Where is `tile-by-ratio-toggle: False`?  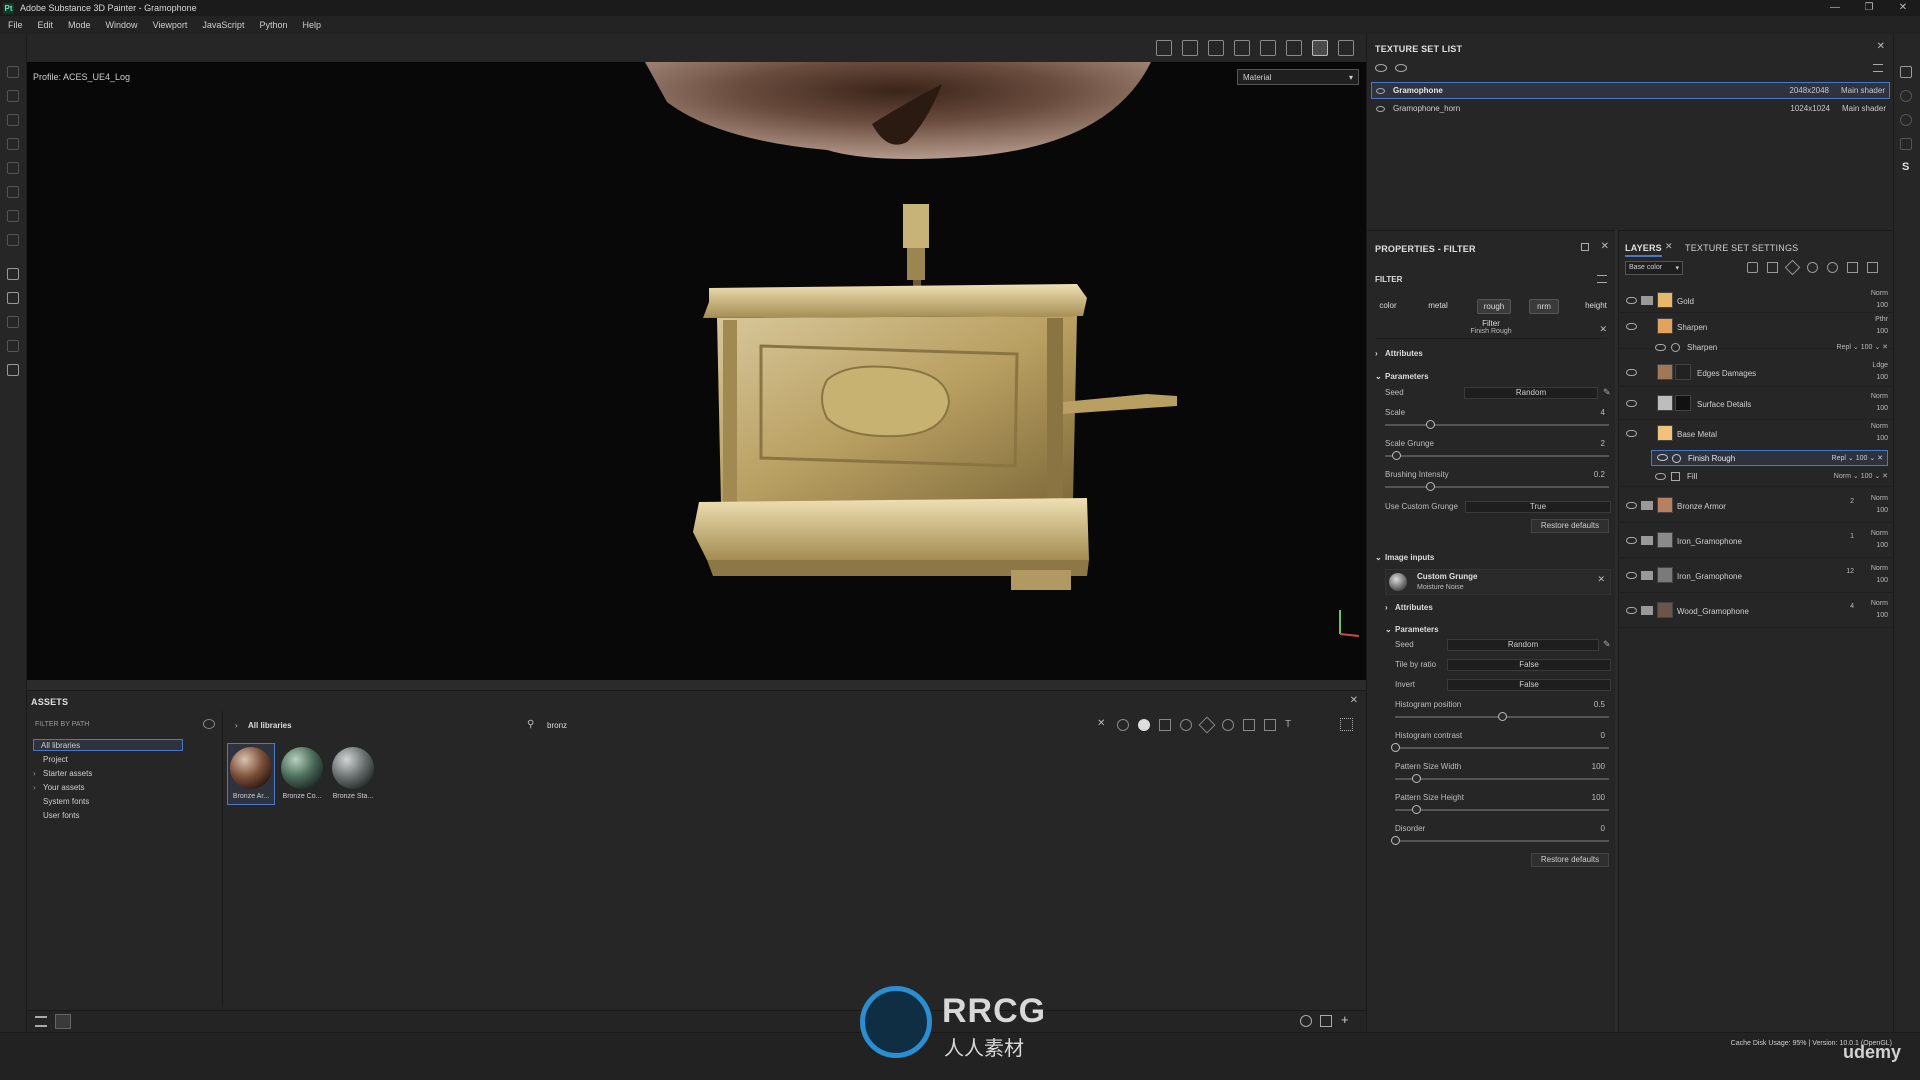
tile-by-ratio-toggle: False is located at coordinates (1529, 665).